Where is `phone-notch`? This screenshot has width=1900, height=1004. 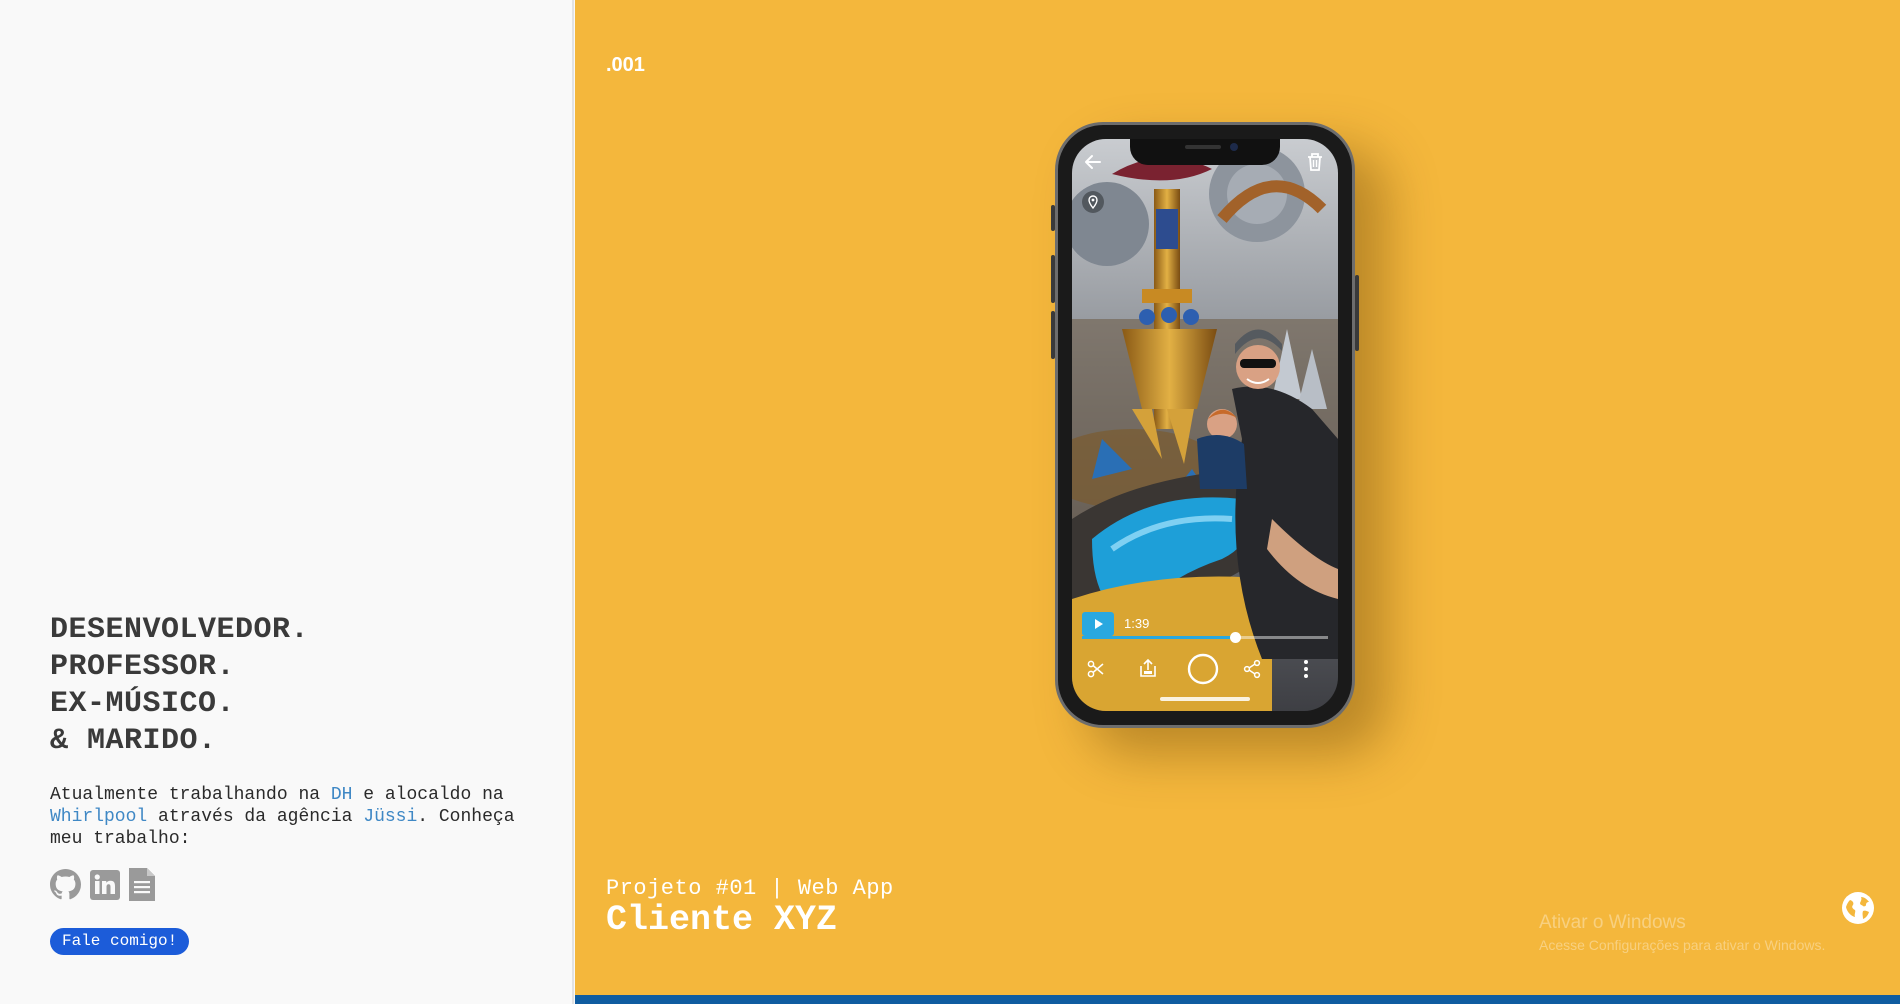
phone-notch is located at coordinates (1205, 152).